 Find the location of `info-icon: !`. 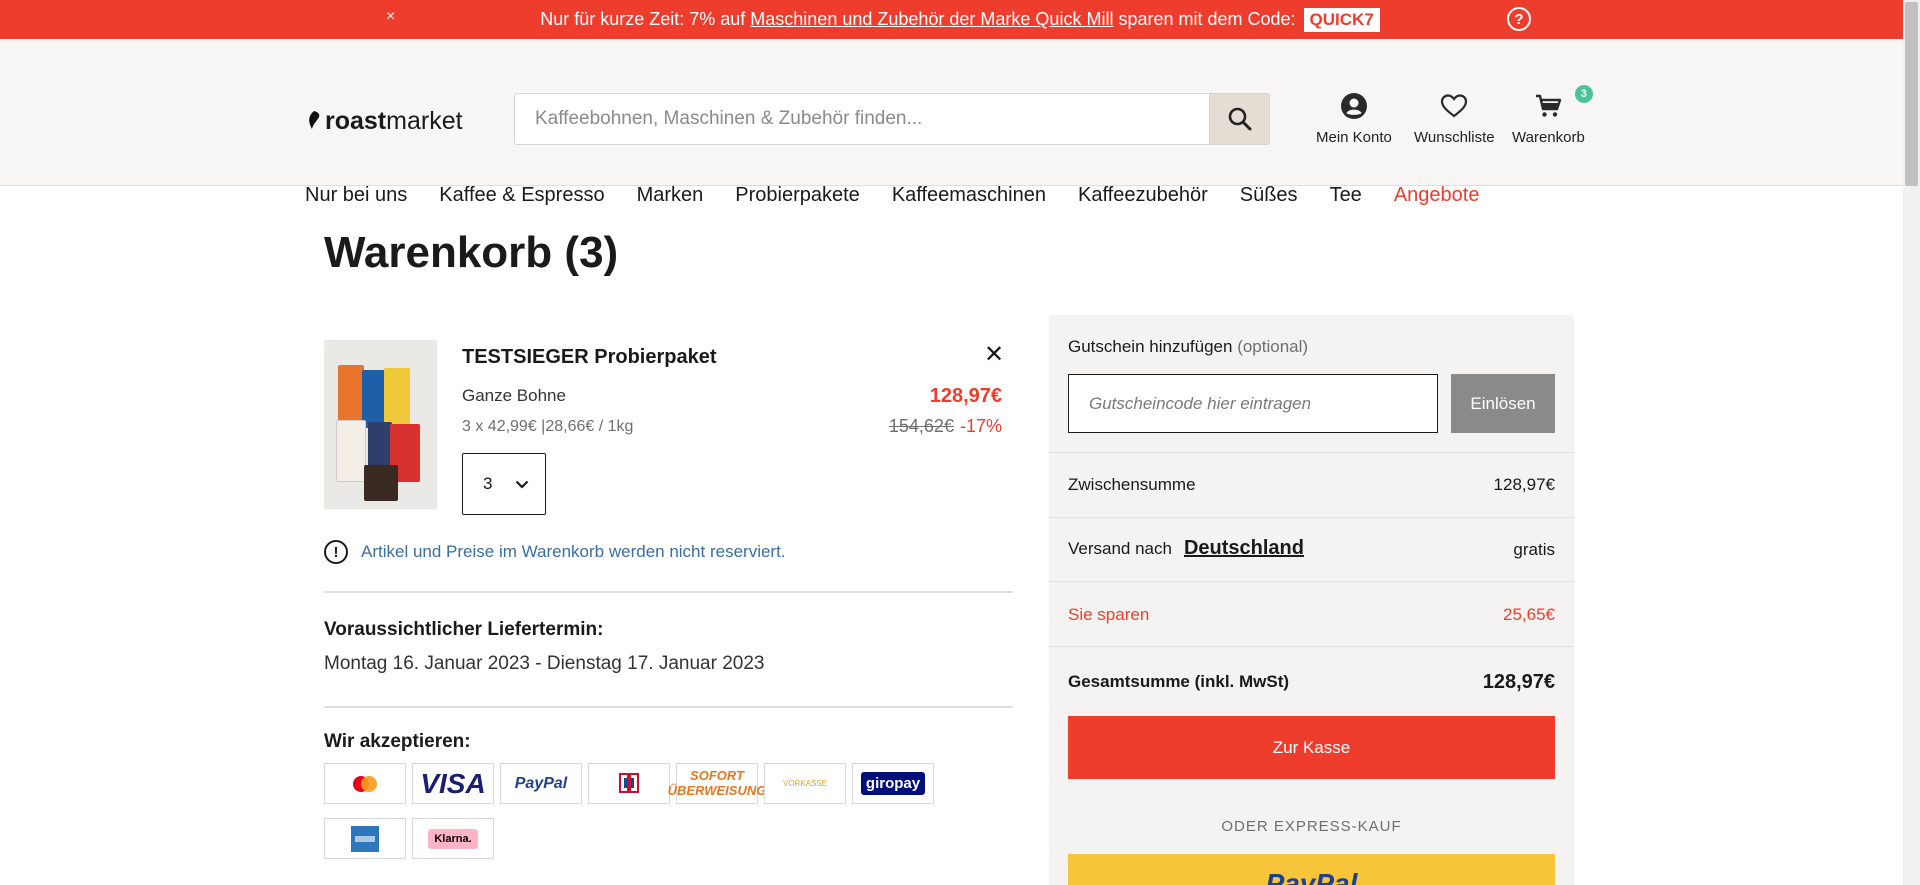

info-icon: ! is located at coordinates (336, 552).